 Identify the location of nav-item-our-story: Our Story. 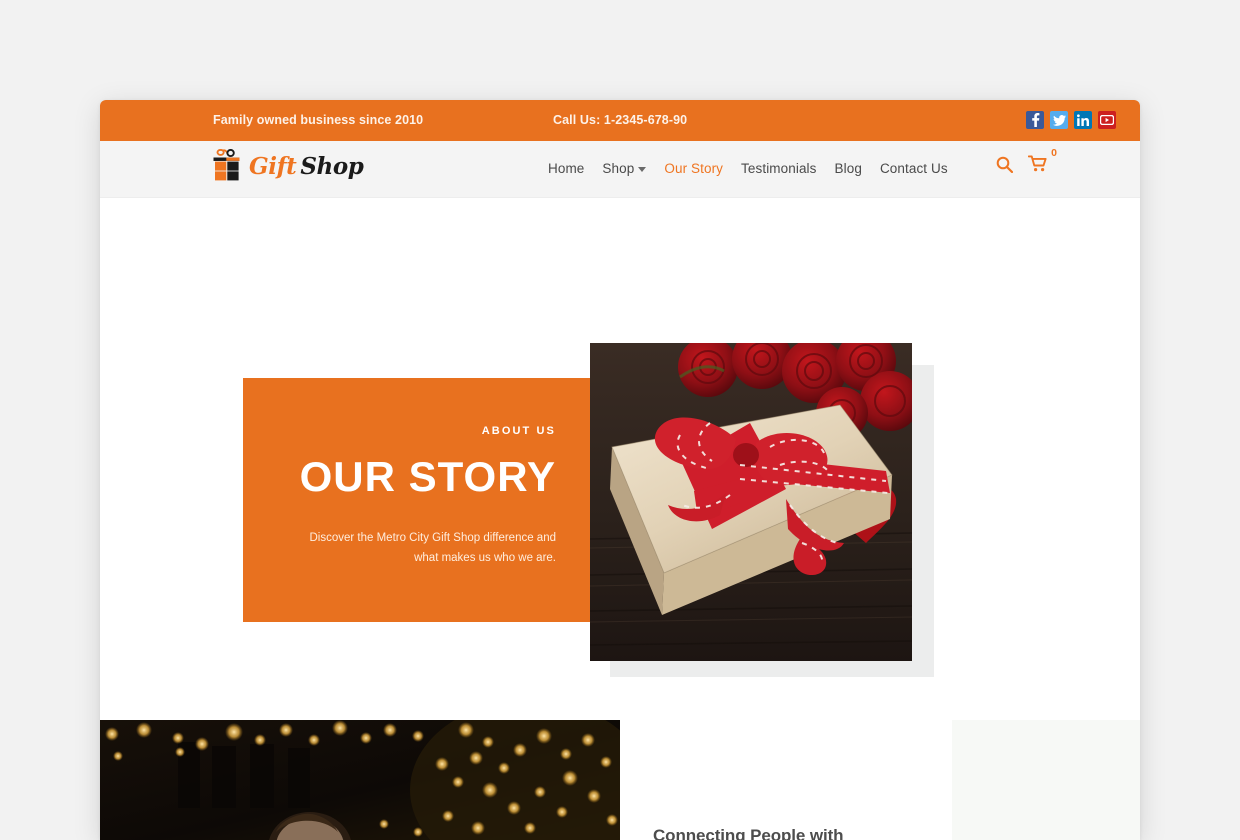
(693, 168).